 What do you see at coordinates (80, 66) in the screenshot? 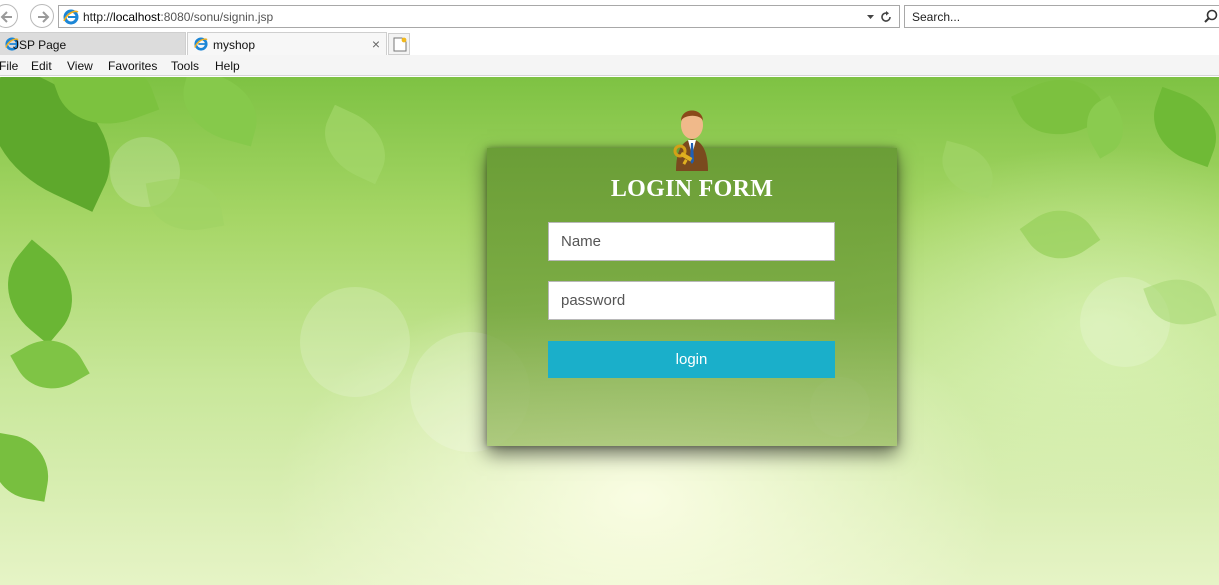
I see `menu-view: View` at bounding box center [80, 66].